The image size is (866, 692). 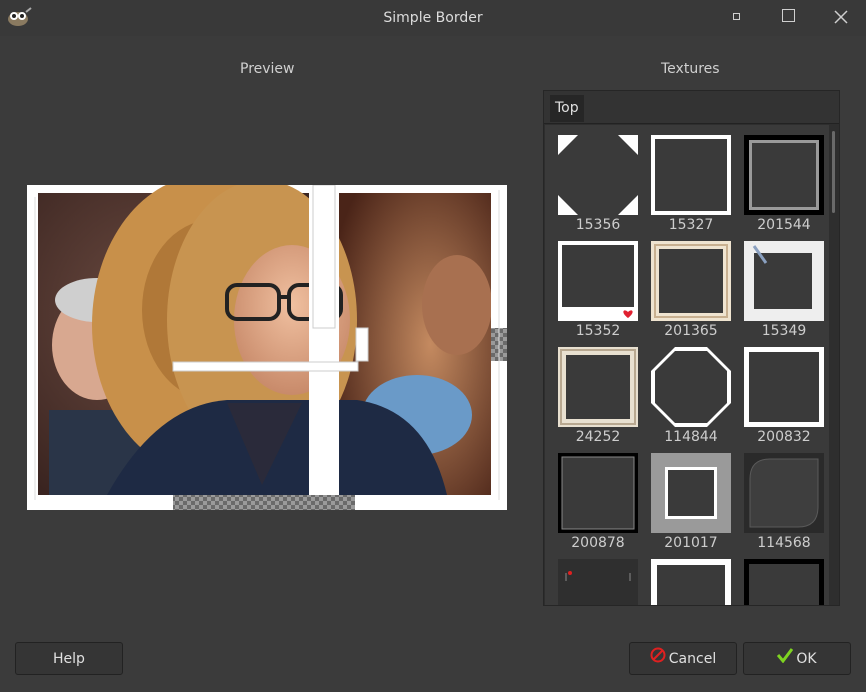 What do you see at coordinates (691, 107) in the screenshot?
I see `tab-strip: Top` at bounding box center [691, 107].